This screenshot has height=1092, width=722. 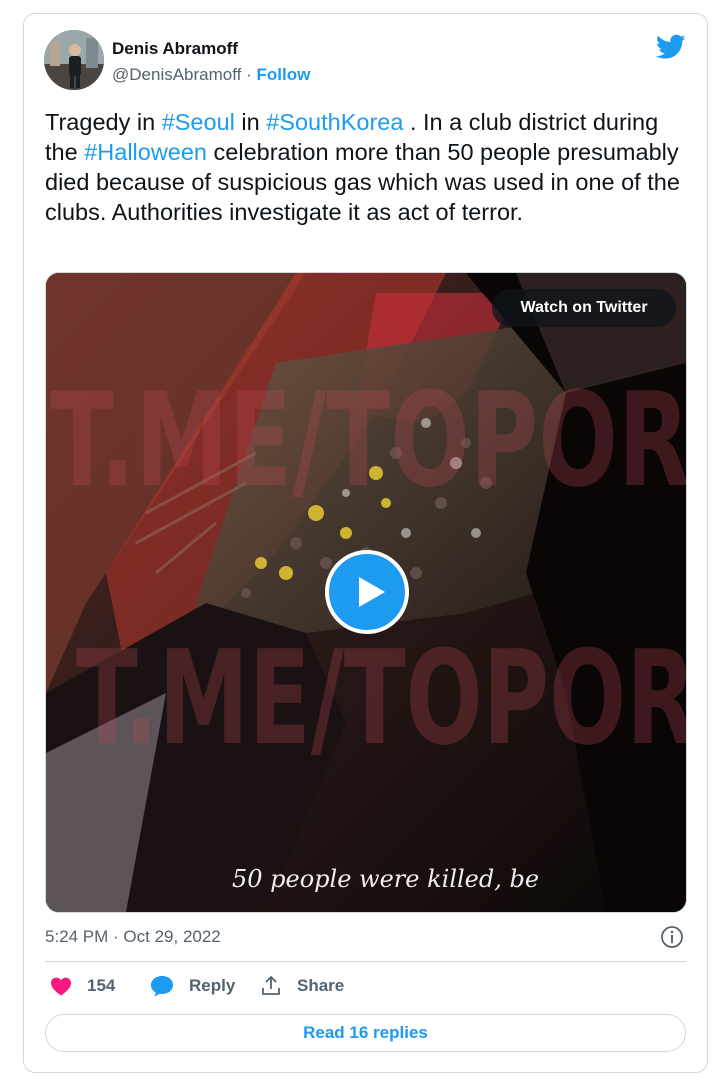 What do you see at coordinates (82, 986) in the screenshot?
I see `like-button: 154` at bounding box center [82, 986].